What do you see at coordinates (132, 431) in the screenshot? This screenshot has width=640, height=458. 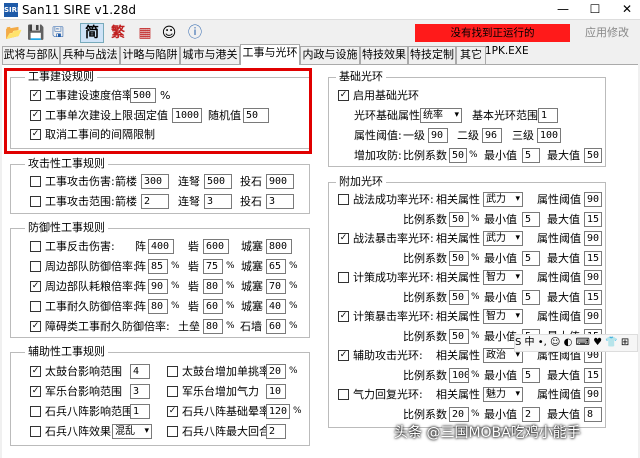 I see `formation-effect-select: 混乱` at bounding box center [132, 431].